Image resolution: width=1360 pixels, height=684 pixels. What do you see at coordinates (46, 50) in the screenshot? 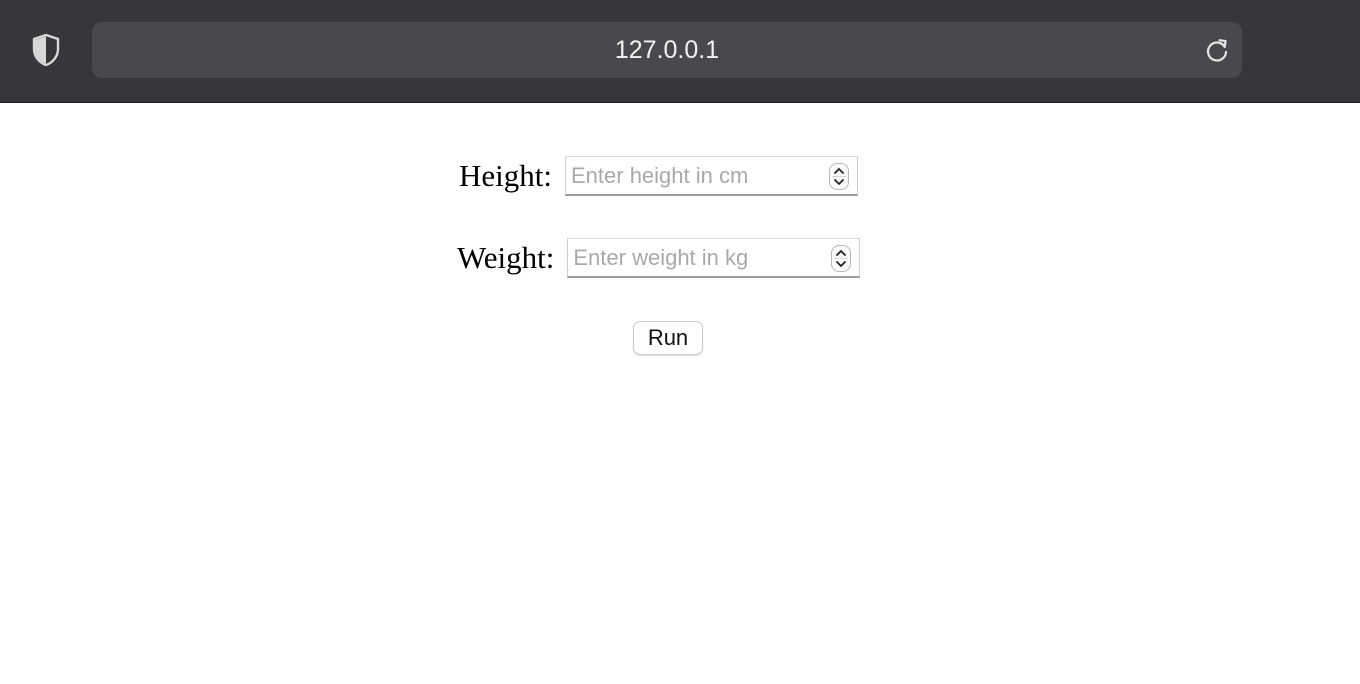
I see `shield-icon` at bounding box center [46, 50].